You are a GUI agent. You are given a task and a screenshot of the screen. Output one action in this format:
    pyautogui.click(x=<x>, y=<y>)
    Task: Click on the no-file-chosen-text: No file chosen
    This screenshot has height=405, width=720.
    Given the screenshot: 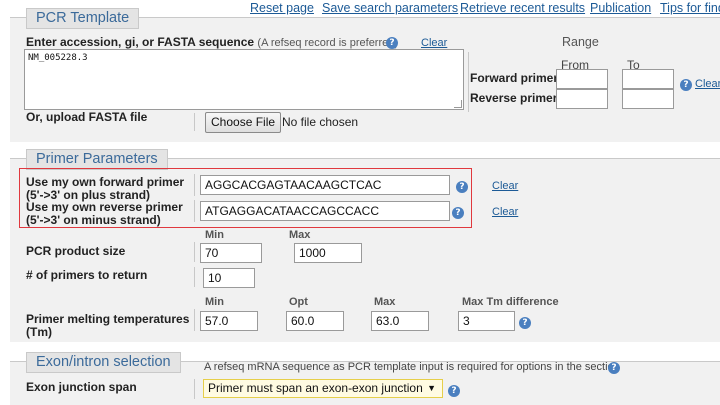 What is the action you would take?
    pyautogui.click(x=320, y=122)
    